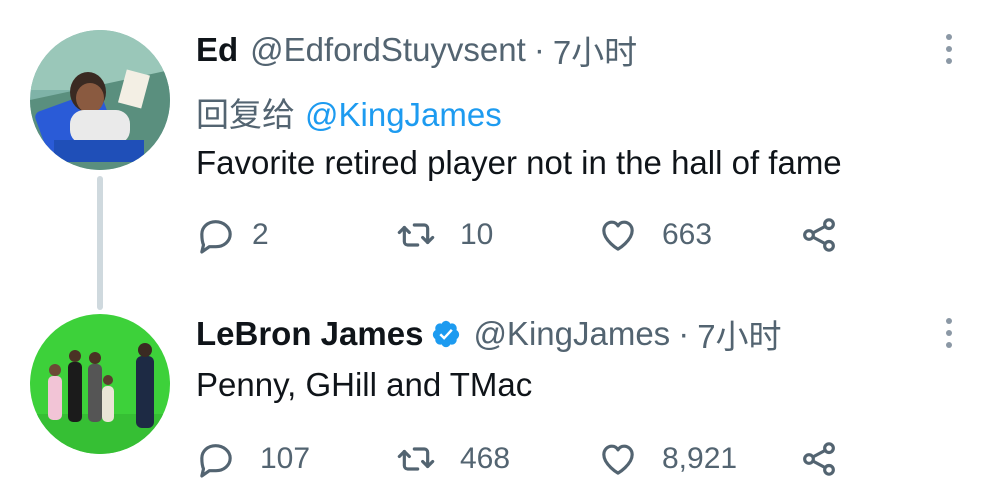 Image resolution: width=1000 pixels, height=491 pixels. Describe the element at coordinates (687, 234) in the screenshot. I see `like-count: 663` at that location.